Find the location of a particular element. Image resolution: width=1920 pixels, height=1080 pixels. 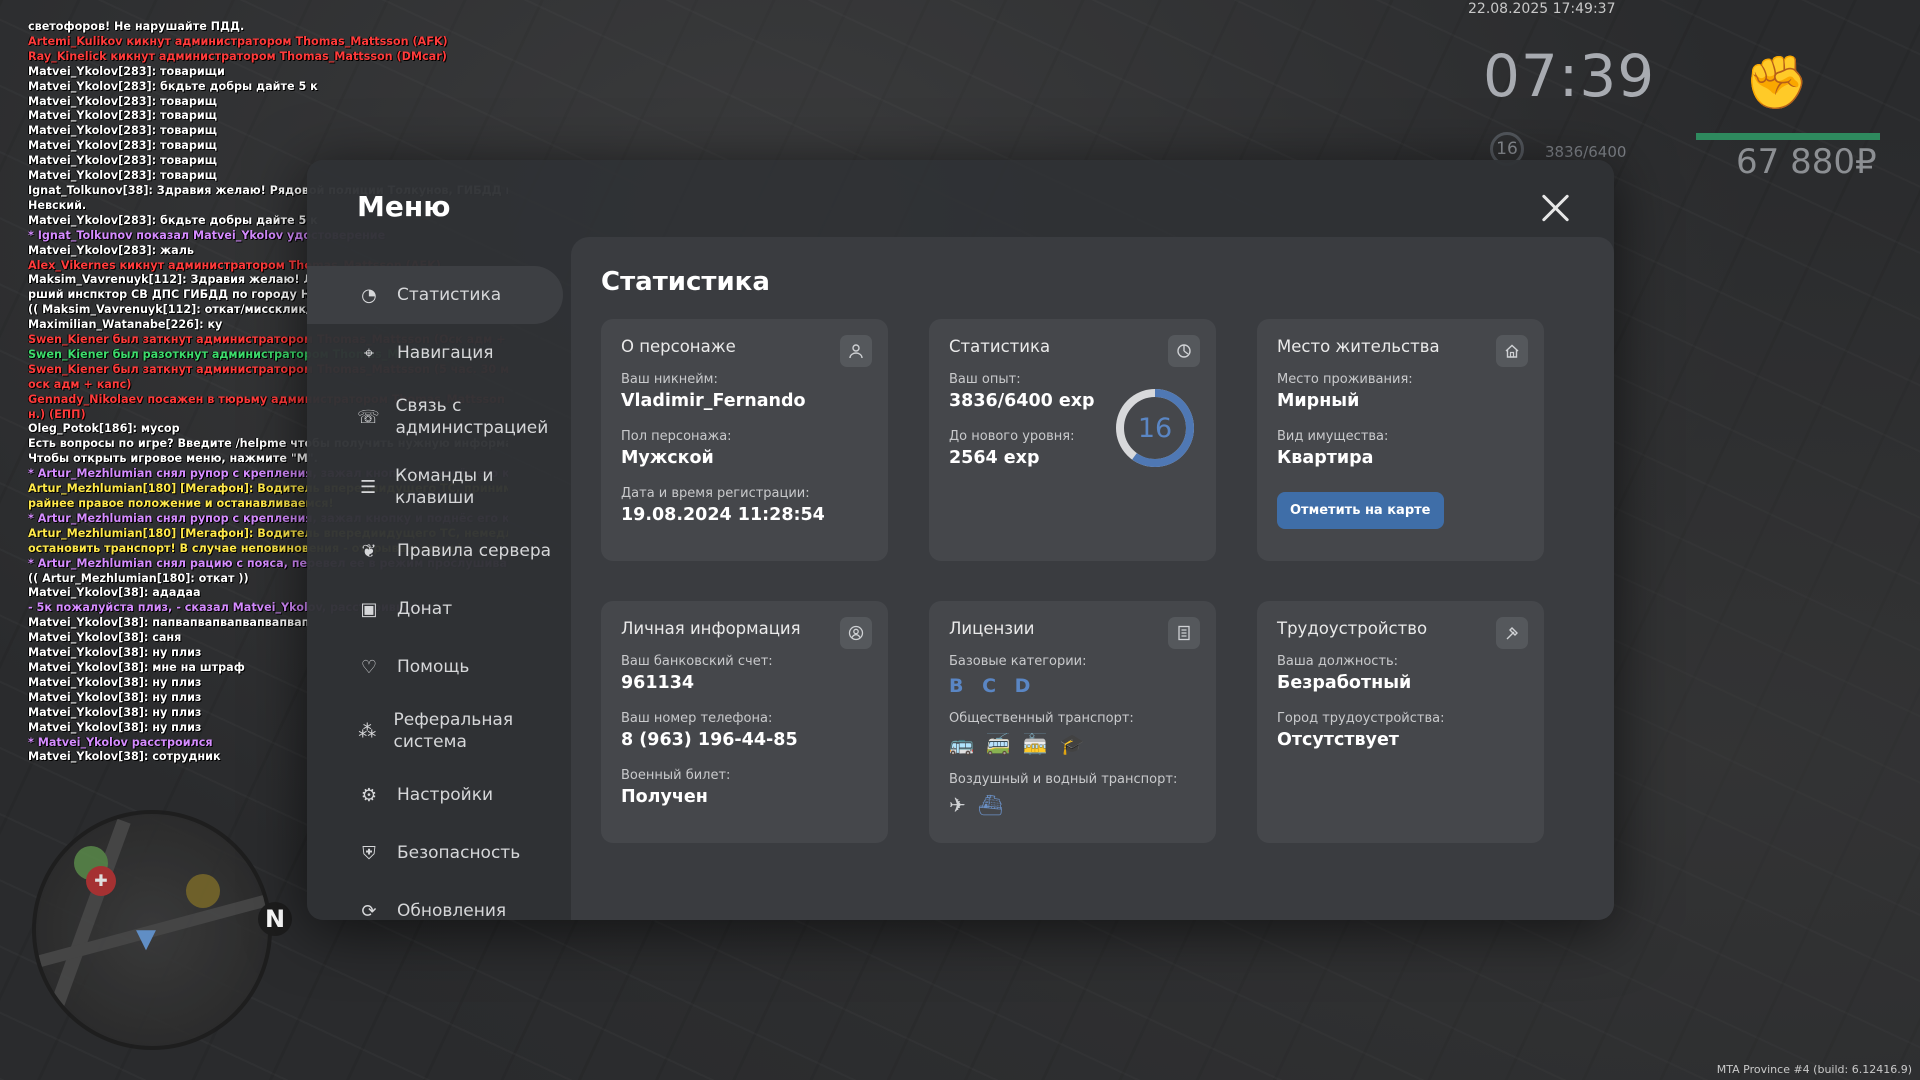

registration-label: Дата и время регистрации: is located at coordinates (715, 493).